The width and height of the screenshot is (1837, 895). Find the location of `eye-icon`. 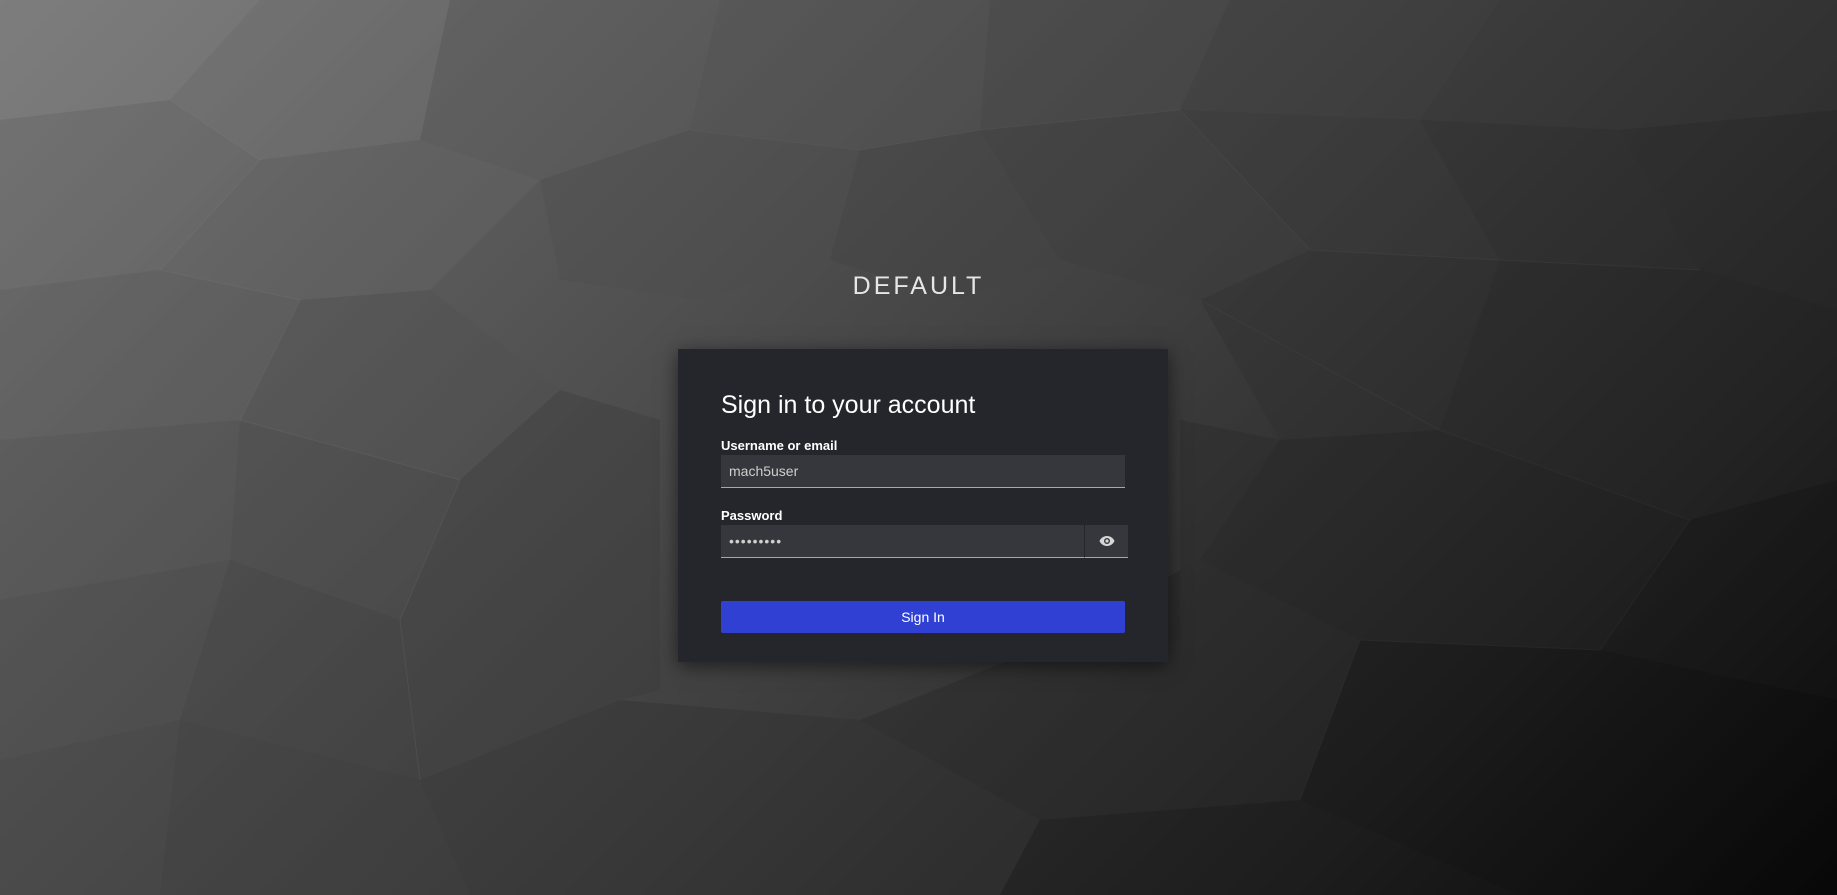

eye-icon is located at coordinates (1106, 541).